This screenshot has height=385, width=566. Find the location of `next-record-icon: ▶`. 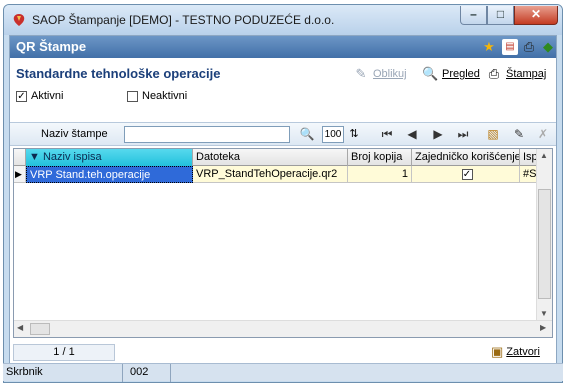

next-record-icon: ▶ is located at coordinates (438, 134).